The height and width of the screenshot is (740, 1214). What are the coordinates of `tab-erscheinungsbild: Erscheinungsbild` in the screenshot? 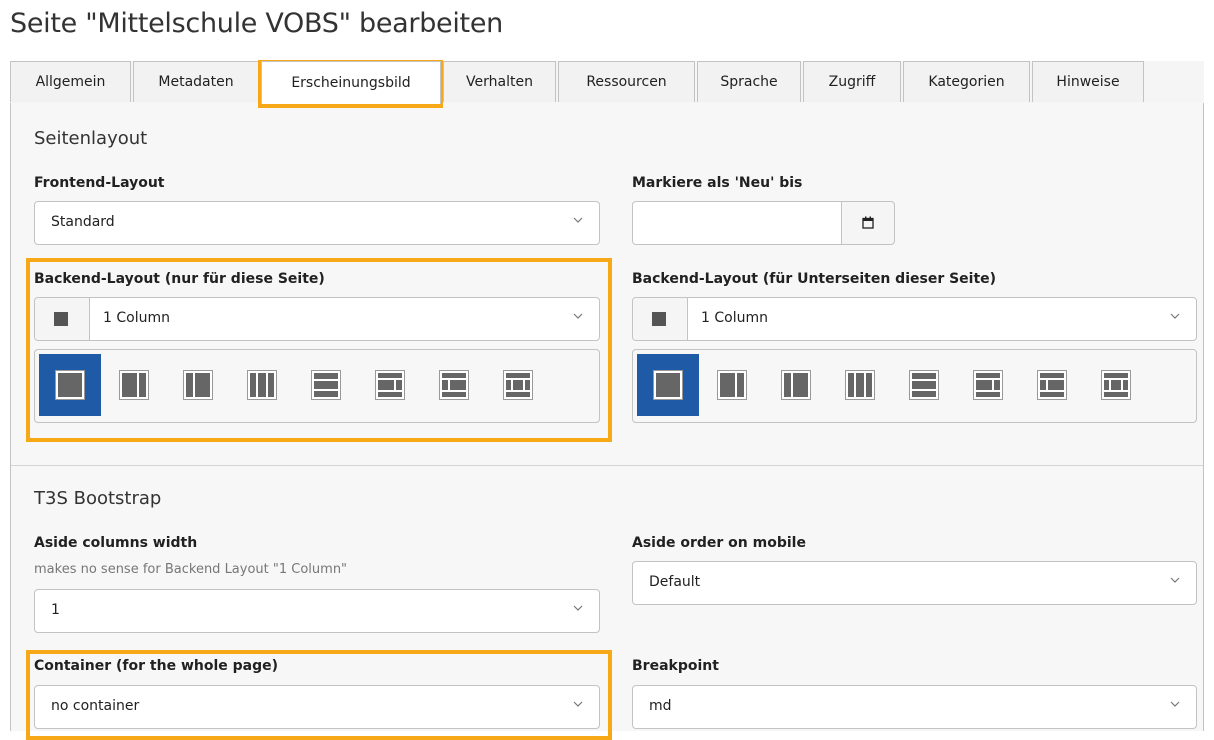 It's located at (351, 82).